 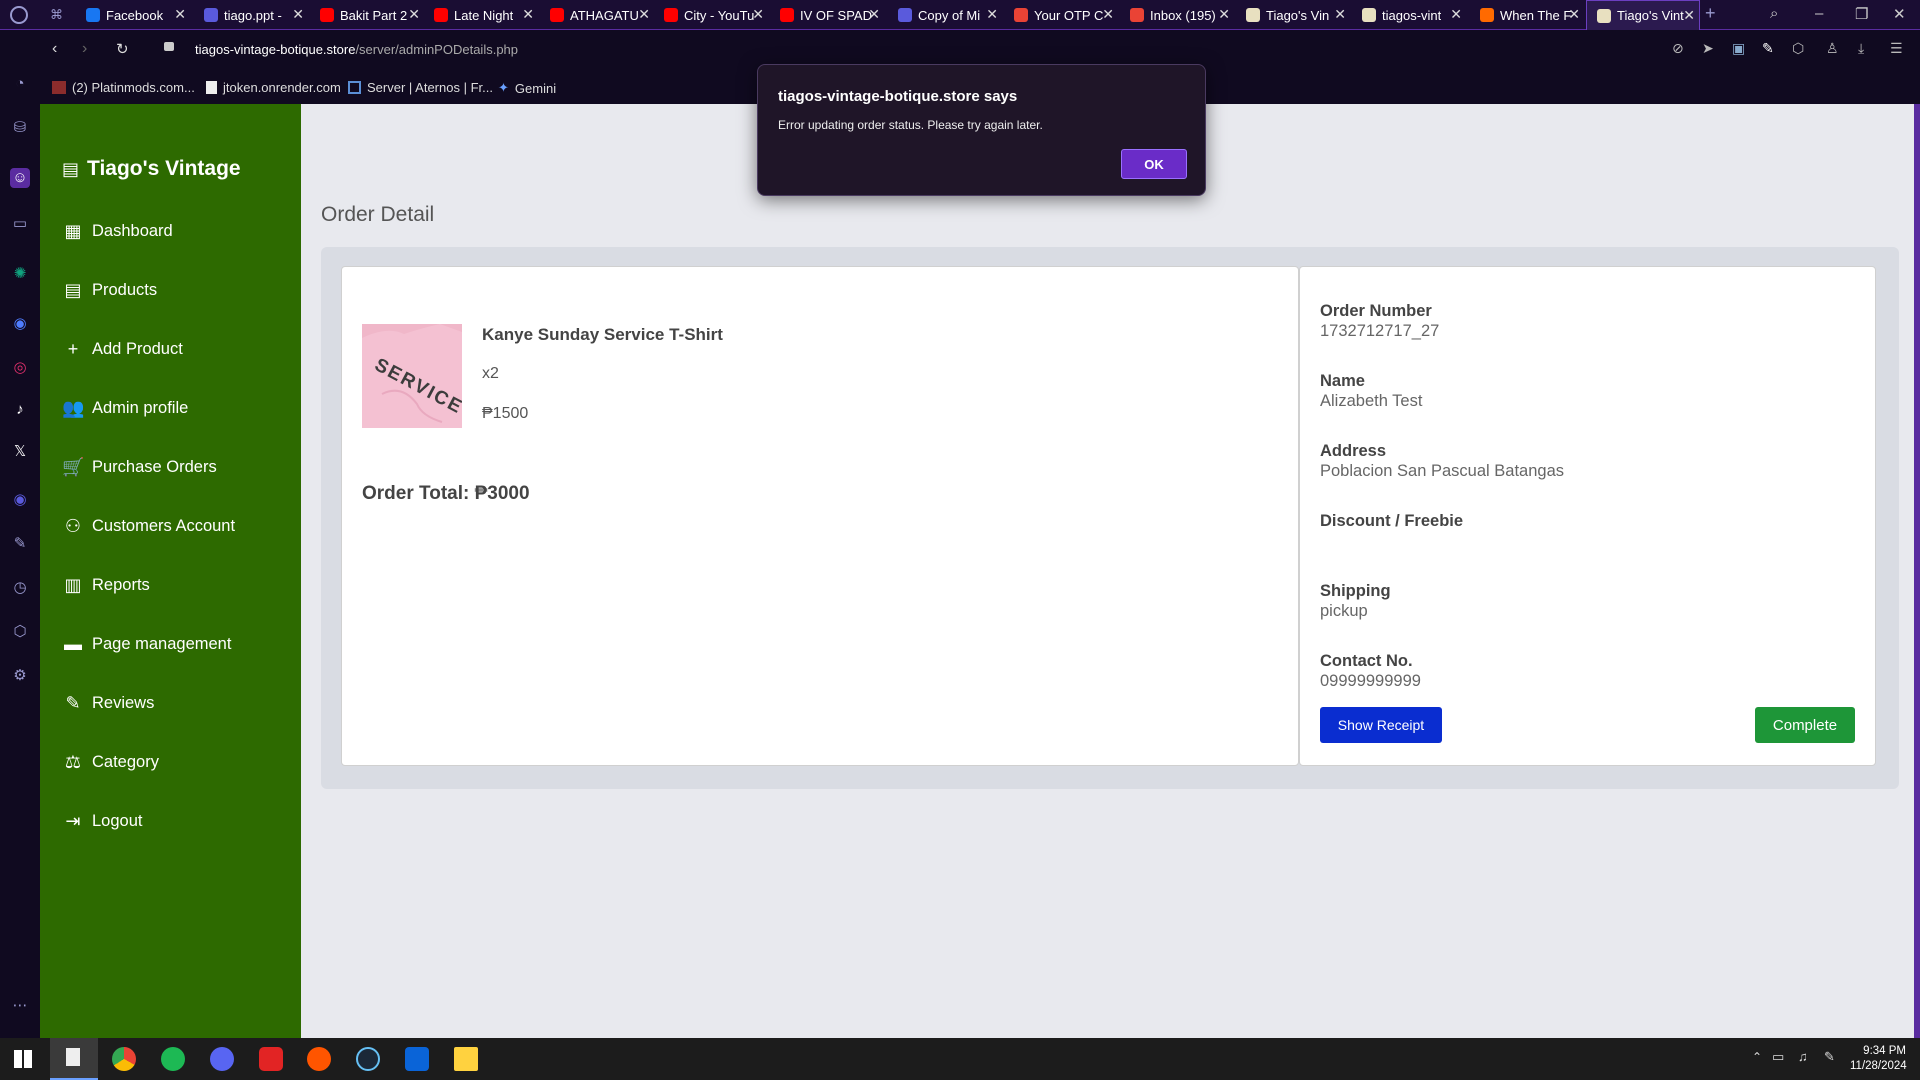 What do you see at coordinates (148, 526) in the screenshot?
I see `sidebar-item-customers-account: ⚇ Customers Account` at bounding box center [148, 526].